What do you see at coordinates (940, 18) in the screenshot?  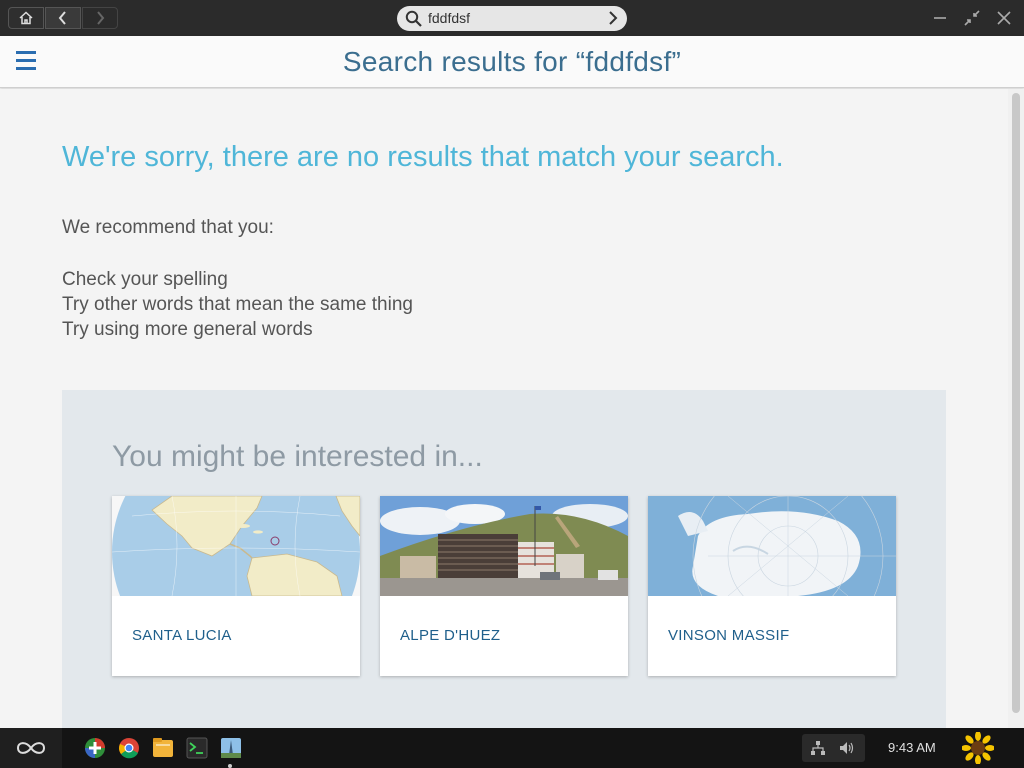 I see `minimize-icon` at bounding box center [940, 18].